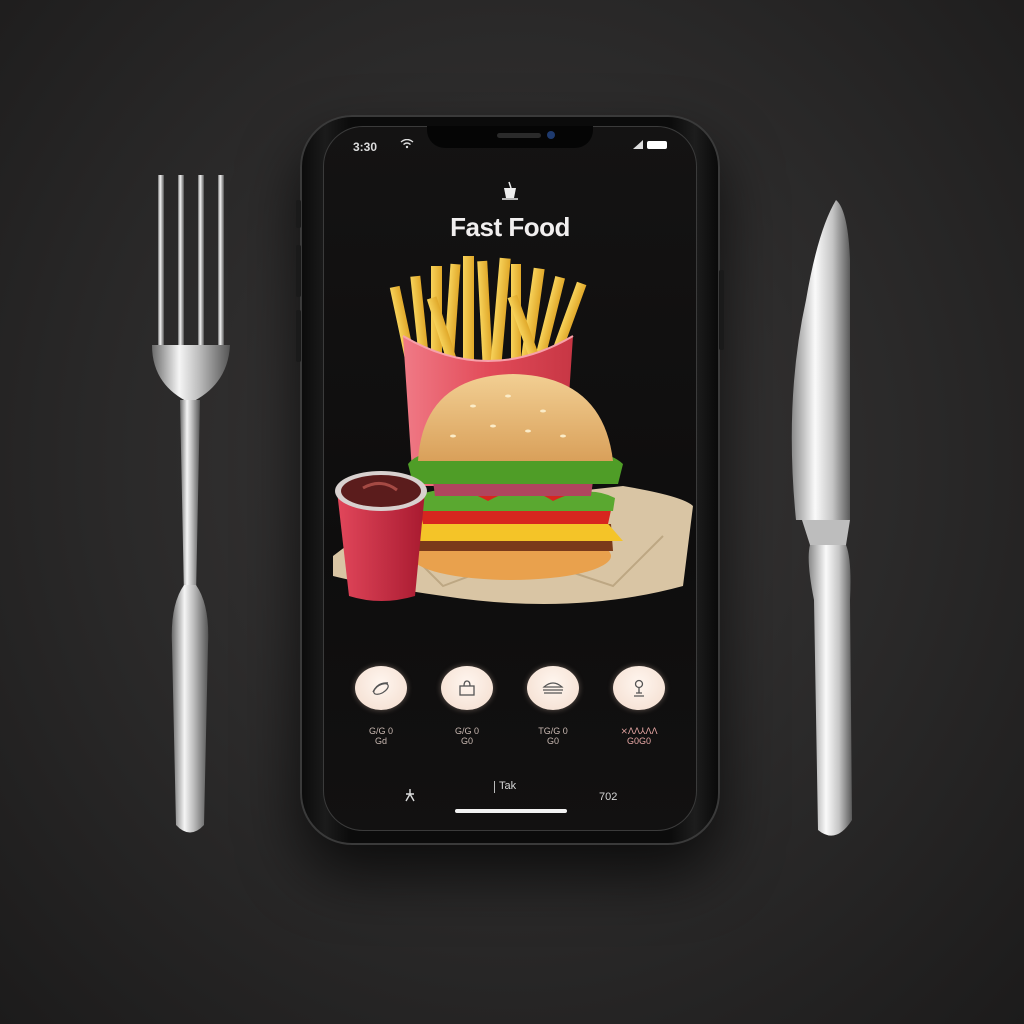 This screenshot has width=1024, height=1024. What do you see at coordinates (511, 811) in the screenshot?
I see `home-indicator` at bounding box center [511, 811].